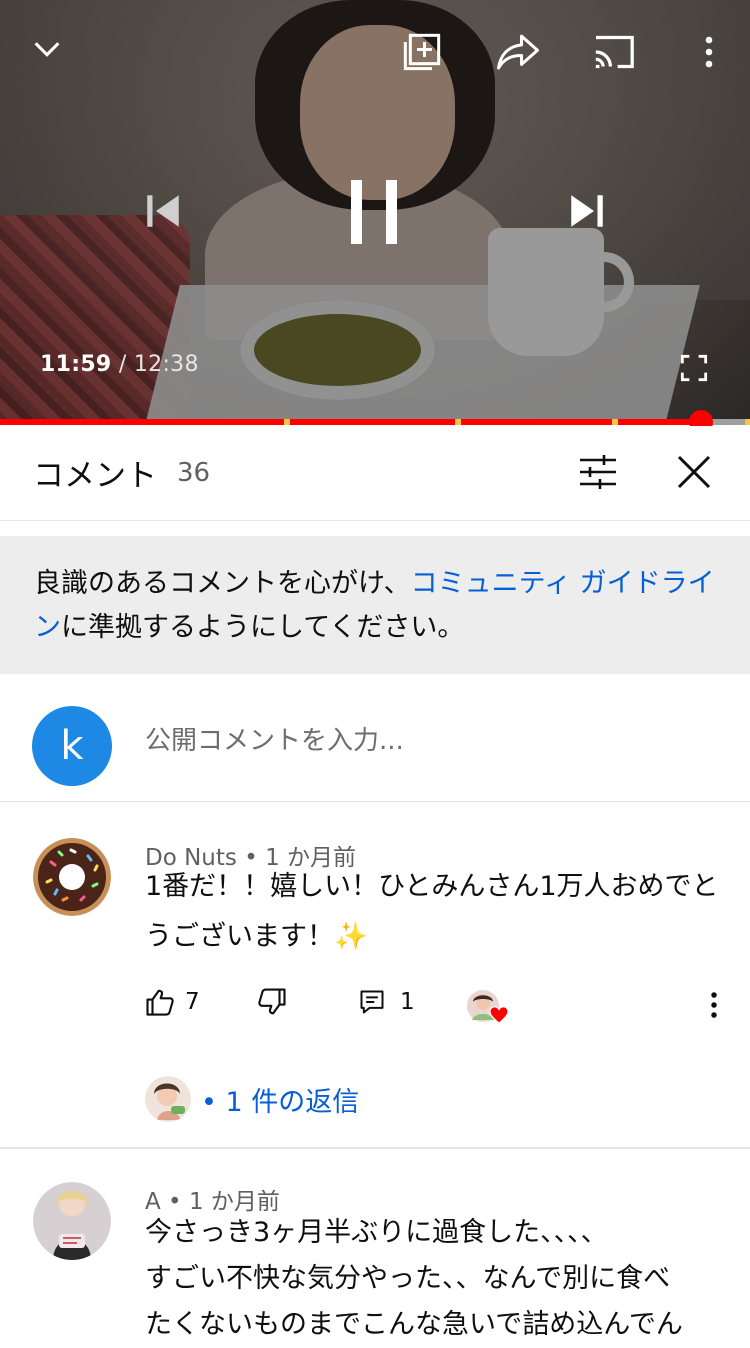 Image resolution: width=750 pixels, height=1348 pixels. What do you see at coordinates (192, 1002) in the screenshot?
I see `like-count: 7` at bounding box center [192, 1002].